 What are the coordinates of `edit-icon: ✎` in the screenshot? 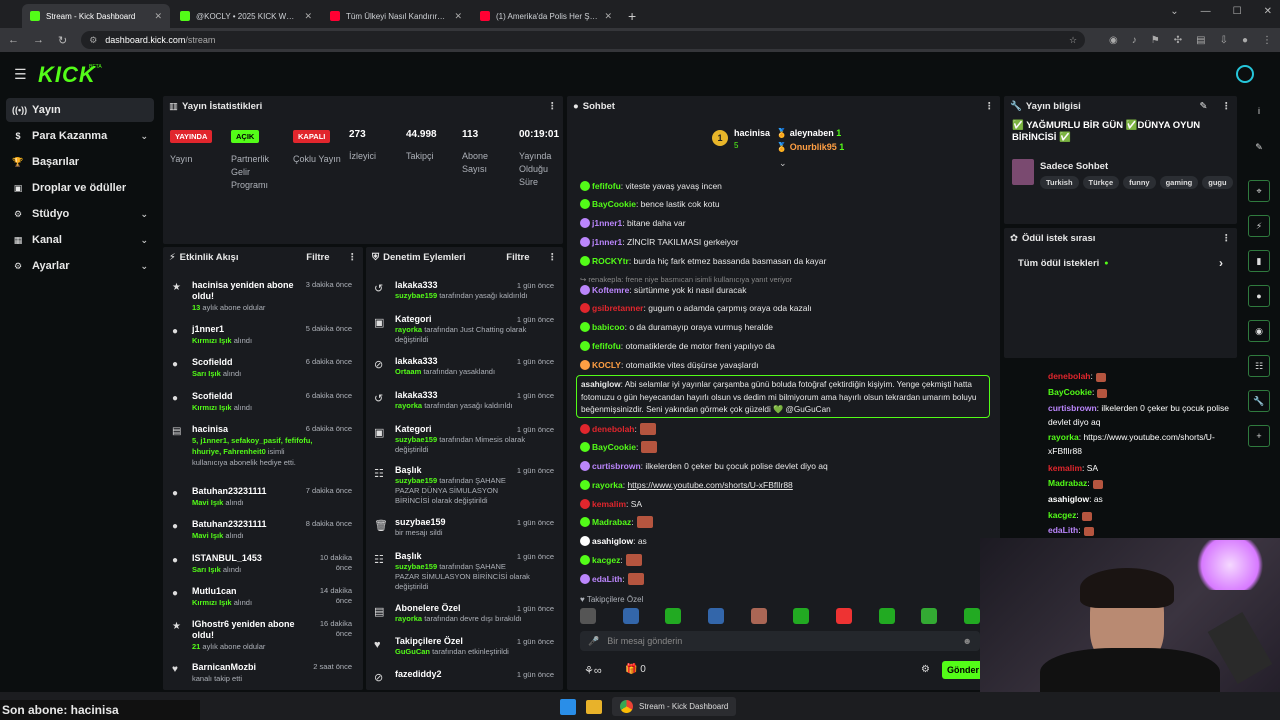 It's located at (1204, 106).